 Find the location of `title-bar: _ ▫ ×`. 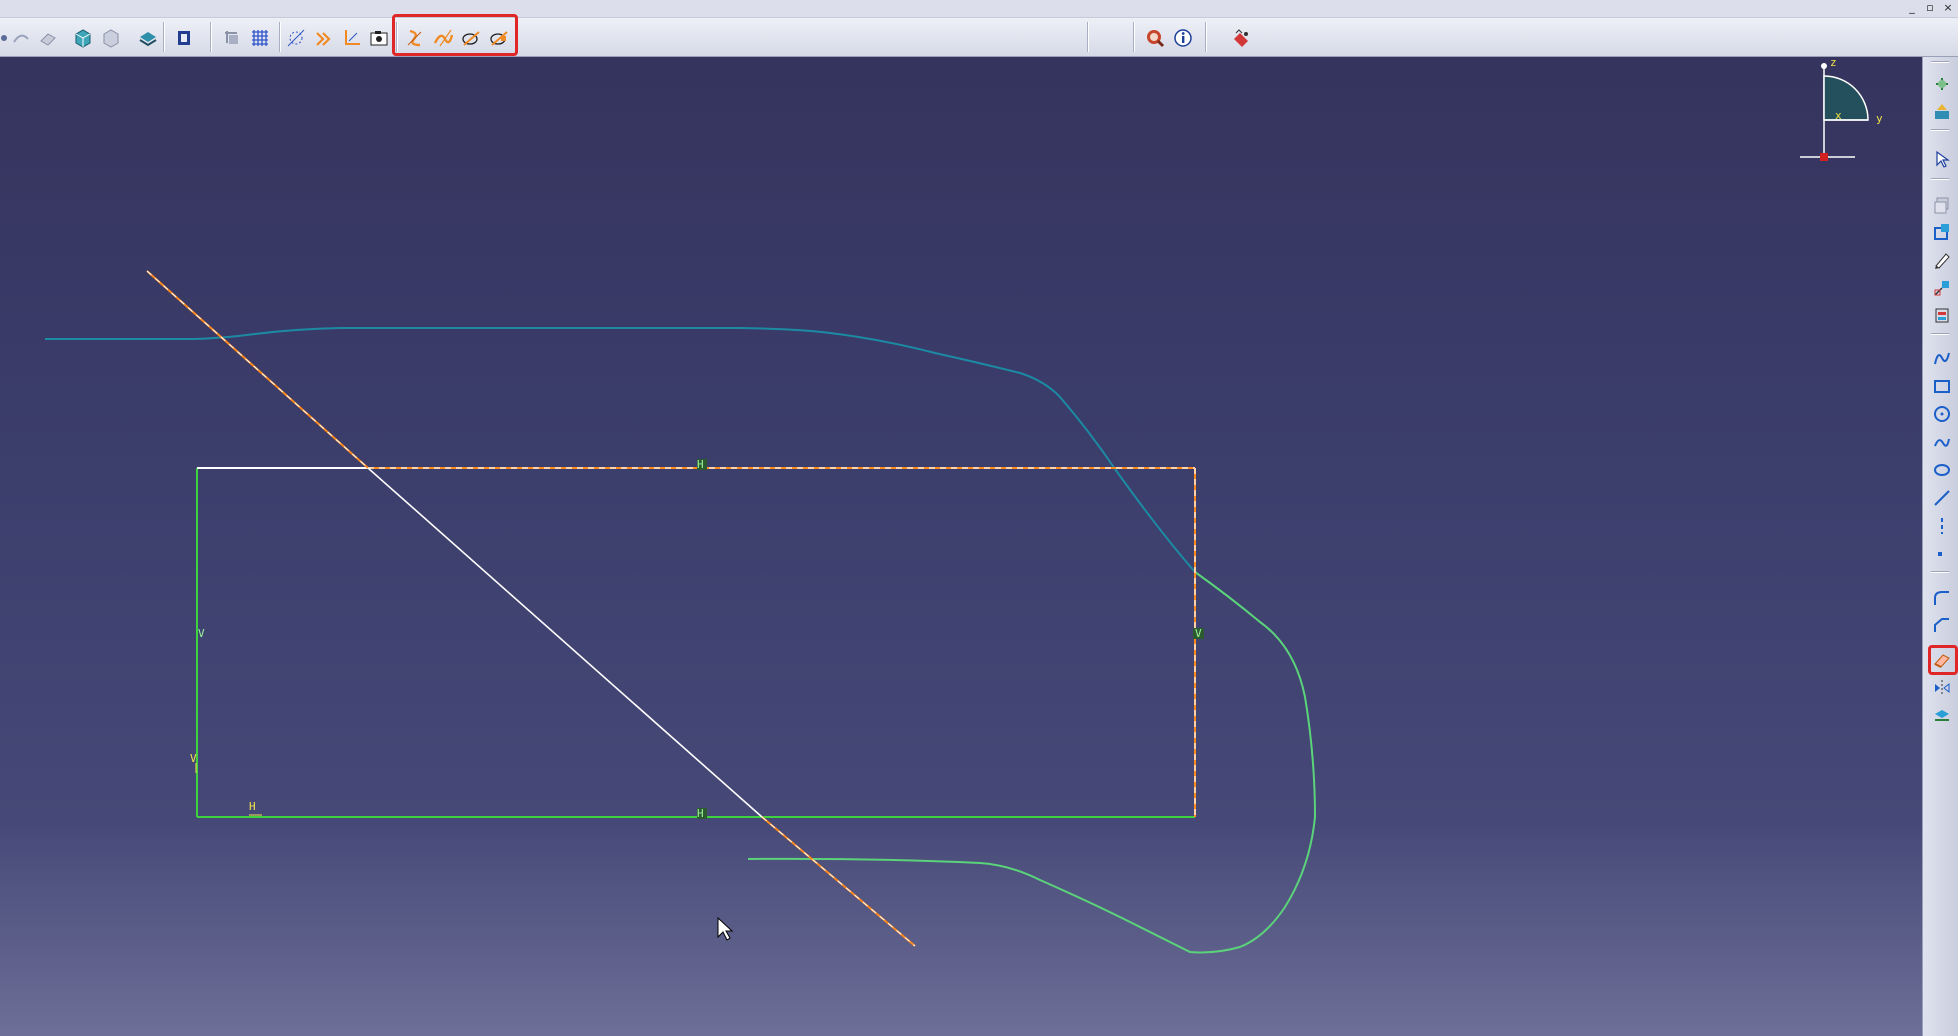

title-bar: _ ▫ × is located at coordinates (979, 9).